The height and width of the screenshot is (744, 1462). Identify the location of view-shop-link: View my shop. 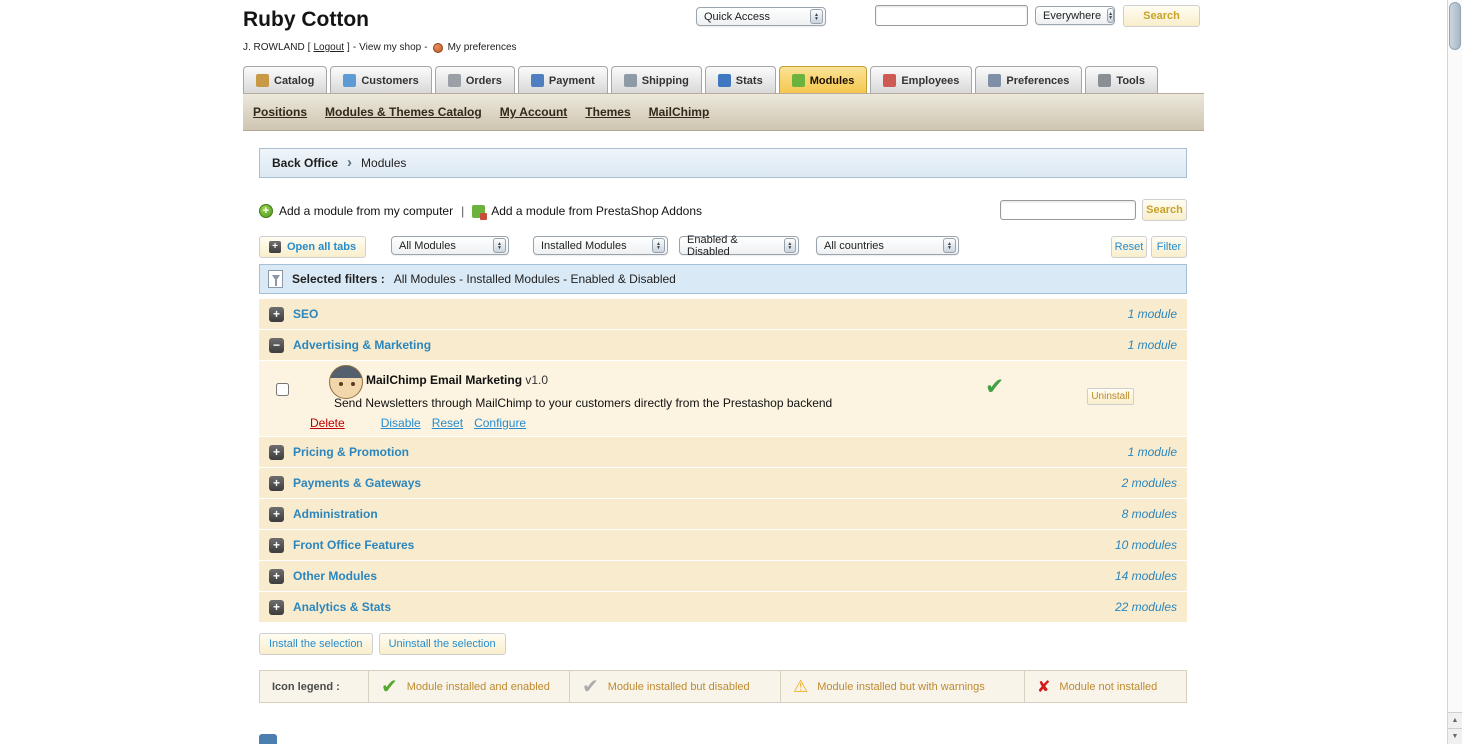
(390, 47).